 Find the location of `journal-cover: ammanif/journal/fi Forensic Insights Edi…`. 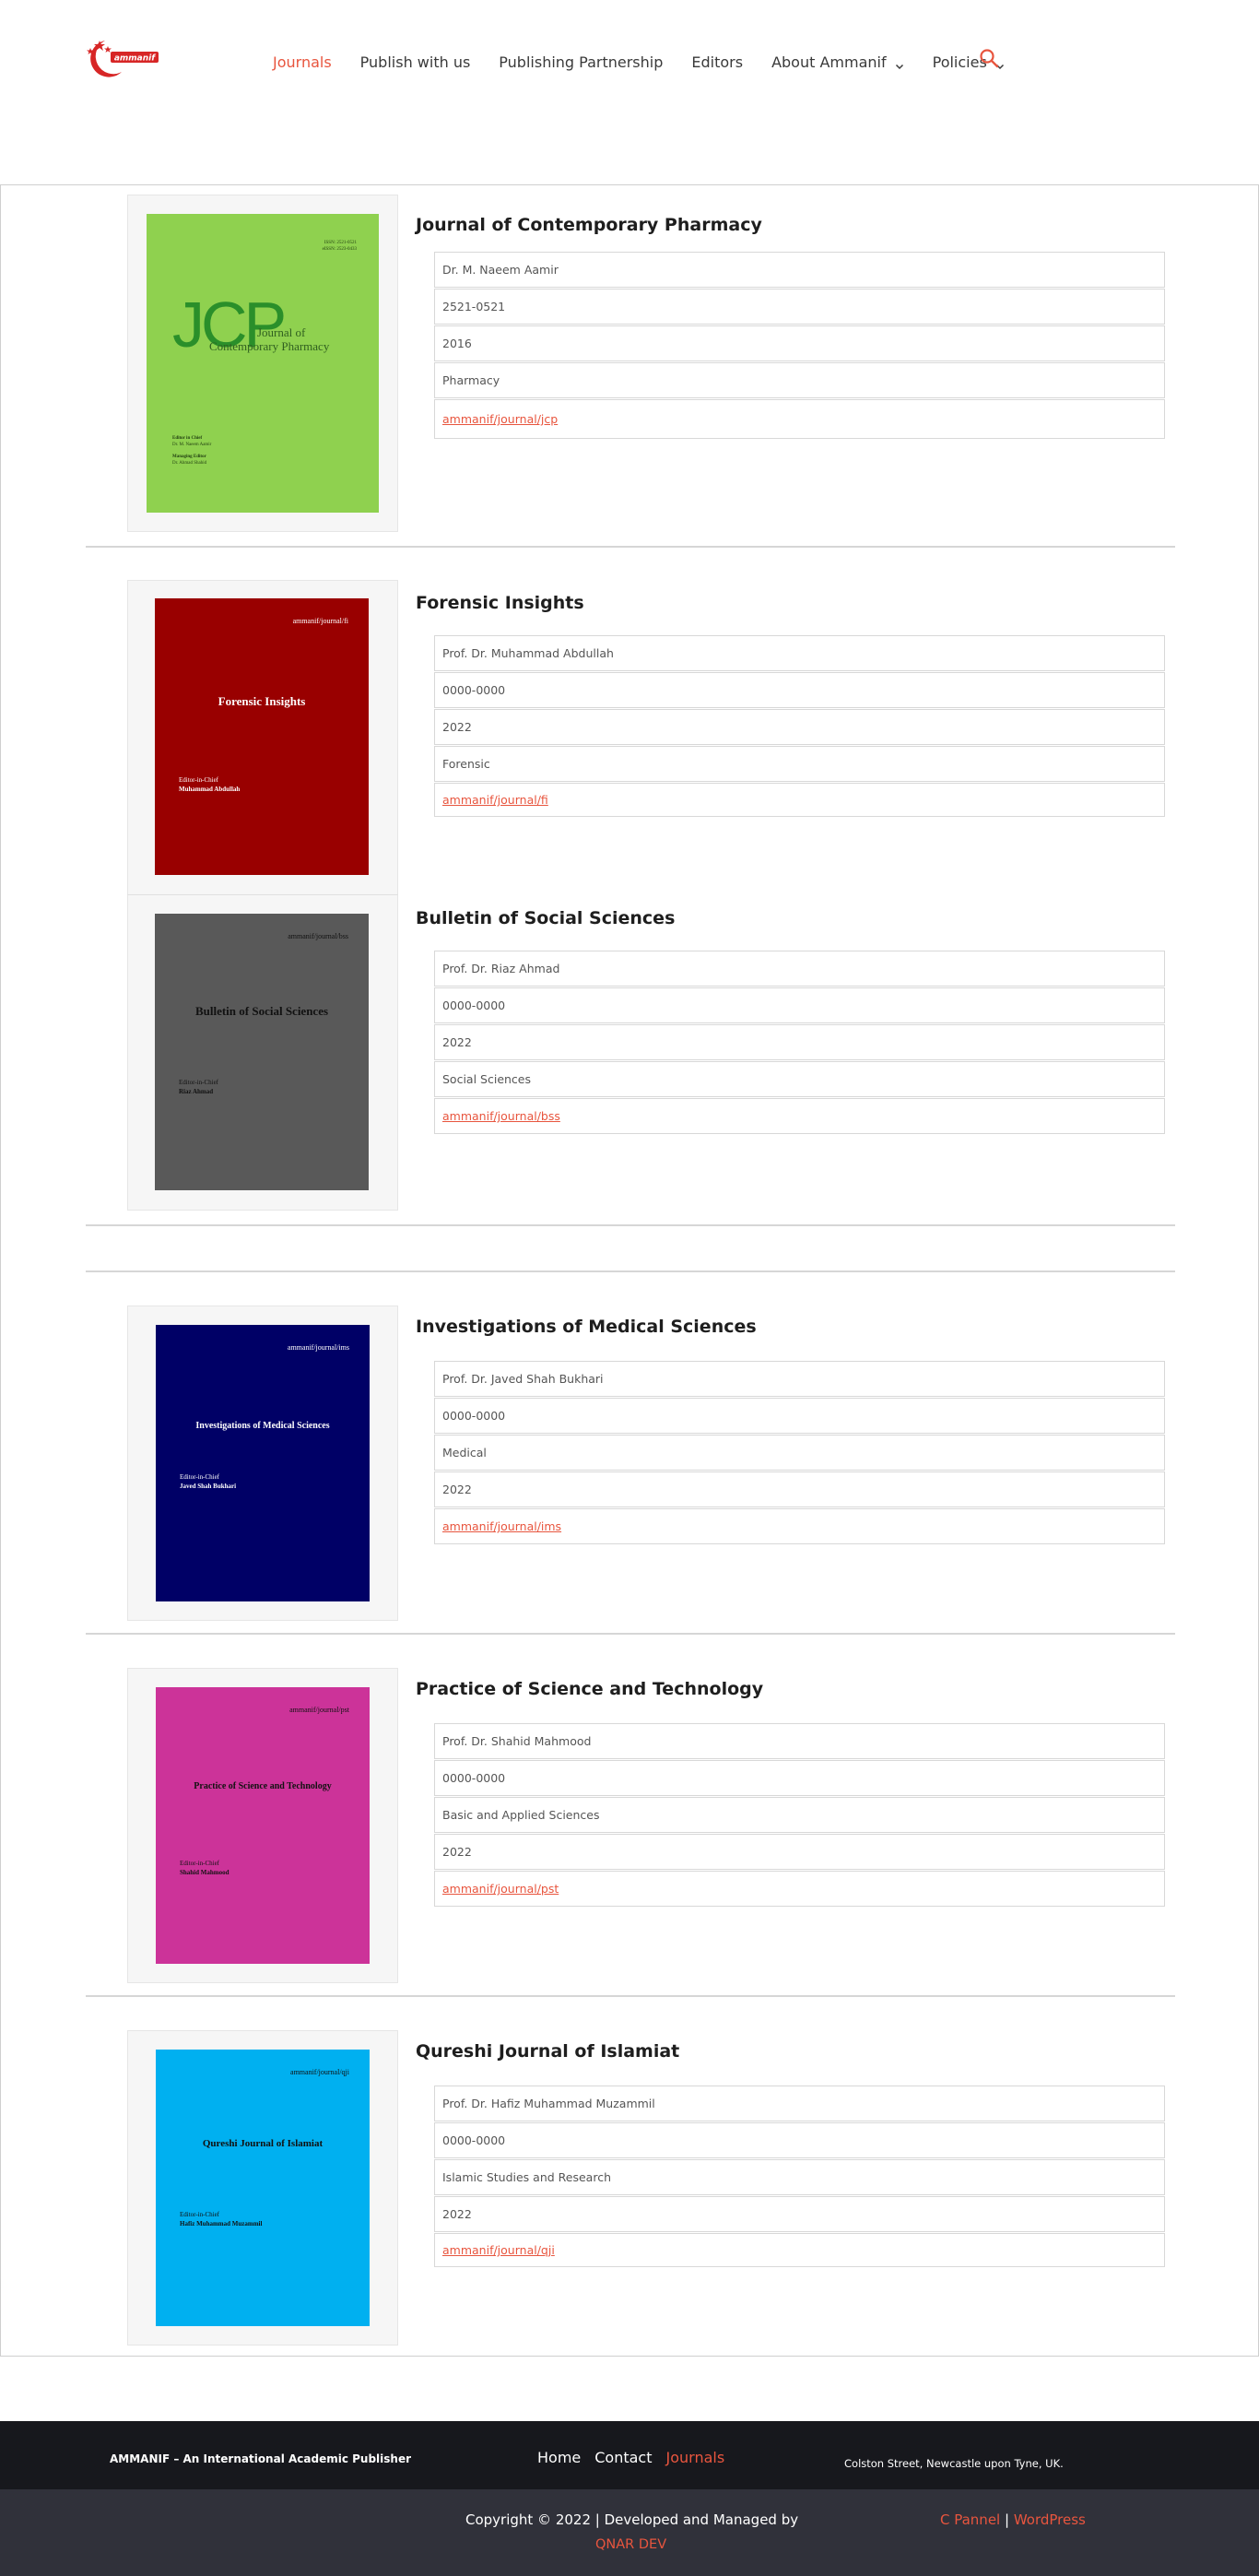

journal-cover: ammanif/journal/fi Forensic Insights Edi… is located at coordinates (262, 736).